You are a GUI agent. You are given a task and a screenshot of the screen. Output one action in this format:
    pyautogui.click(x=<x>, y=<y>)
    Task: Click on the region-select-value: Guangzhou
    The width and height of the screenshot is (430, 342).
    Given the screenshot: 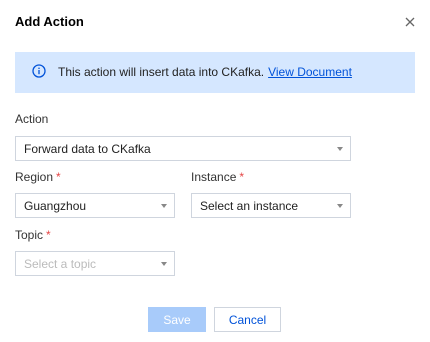 What is the action you would take?
    pyautogui.click(x=55, y=206)
    